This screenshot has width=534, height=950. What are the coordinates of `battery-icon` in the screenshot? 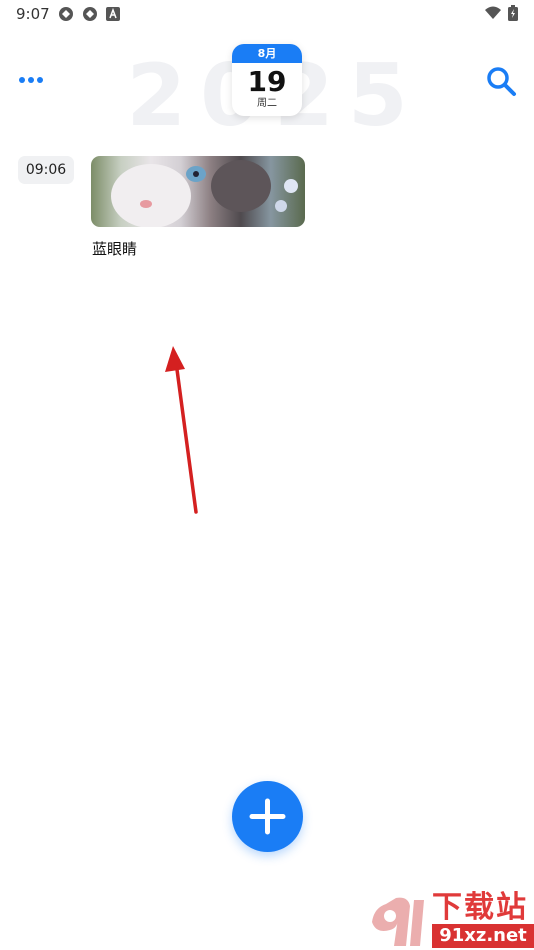 It's located at (513, 13).